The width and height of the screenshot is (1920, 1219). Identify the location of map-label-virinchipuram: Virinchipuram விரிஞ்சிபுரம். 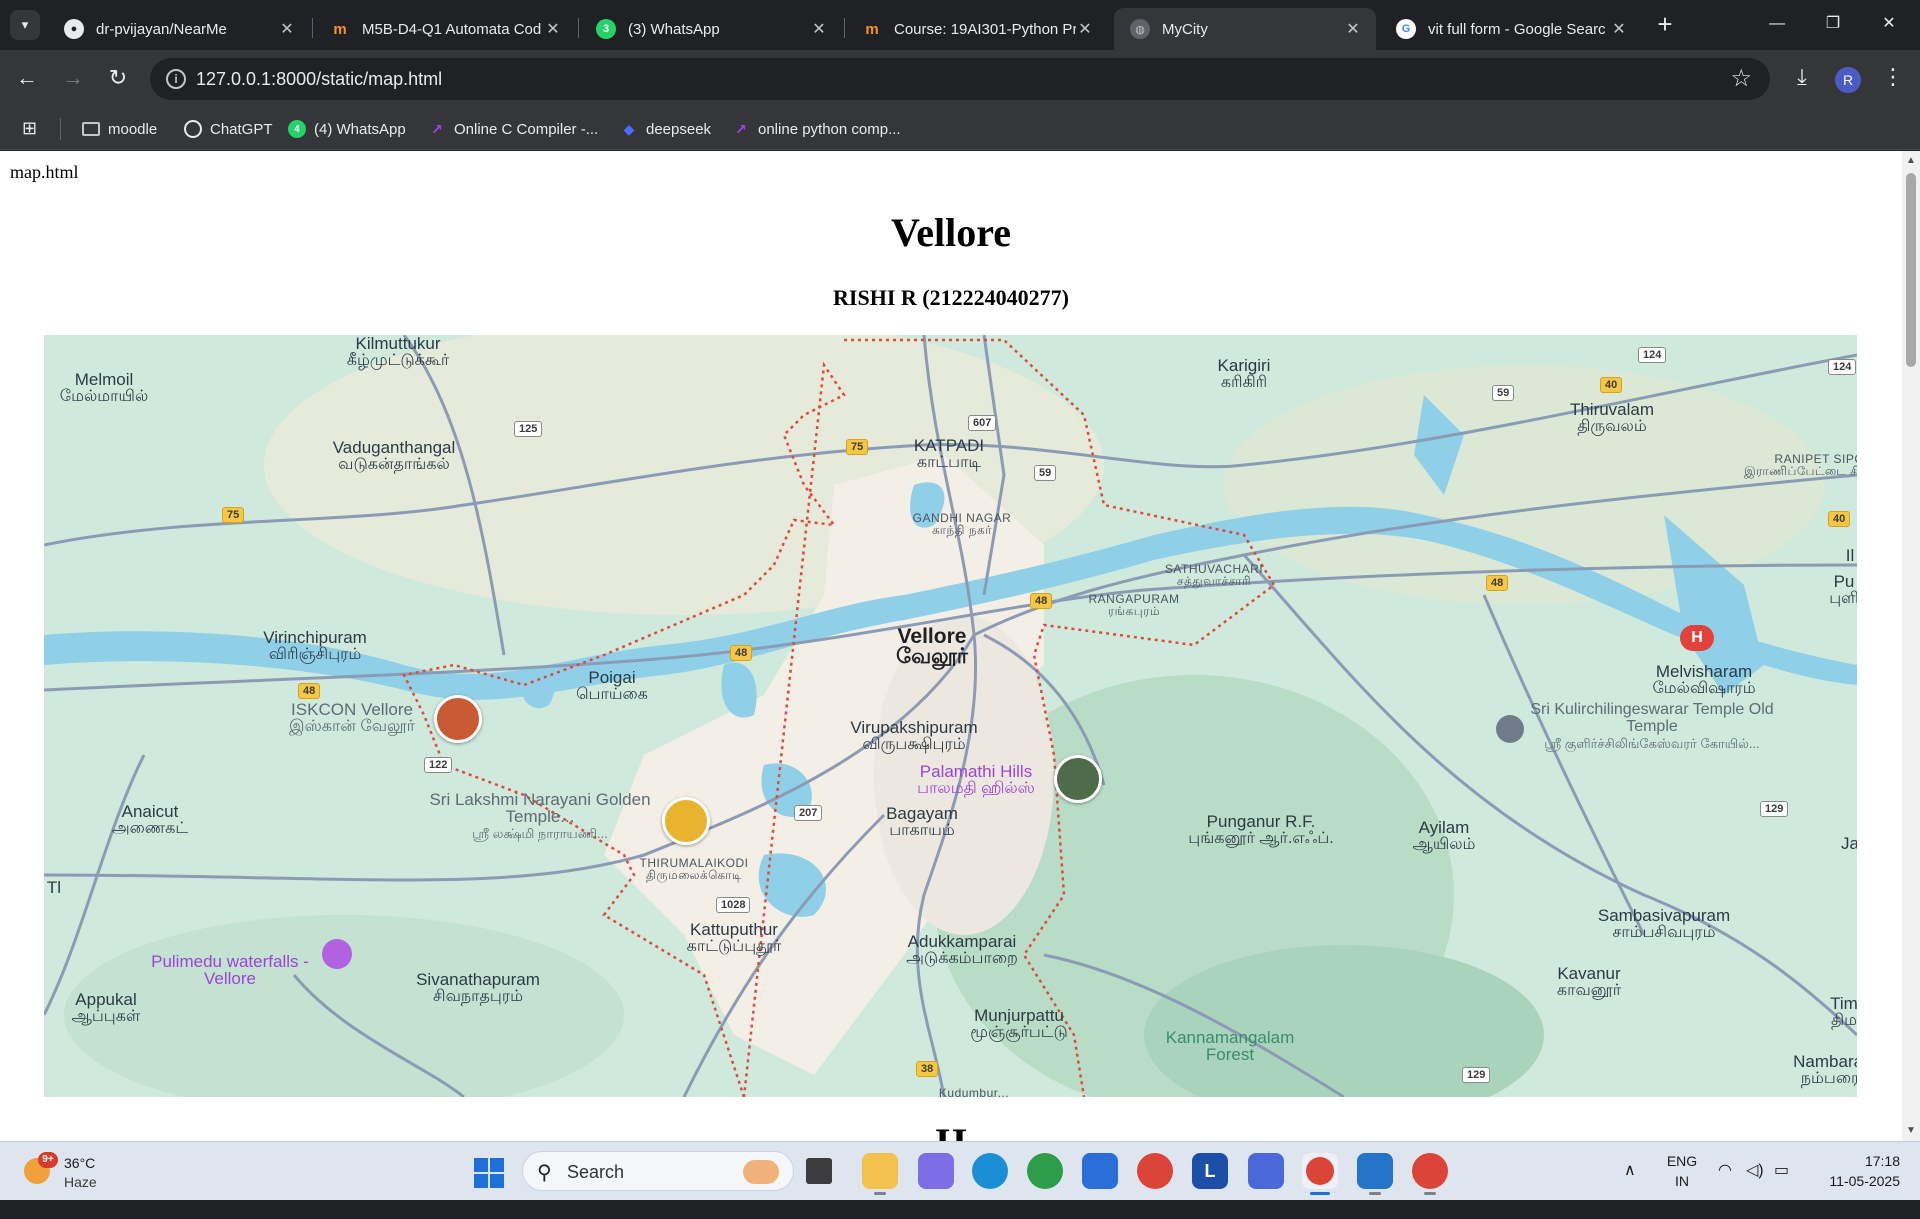
(315, 645).